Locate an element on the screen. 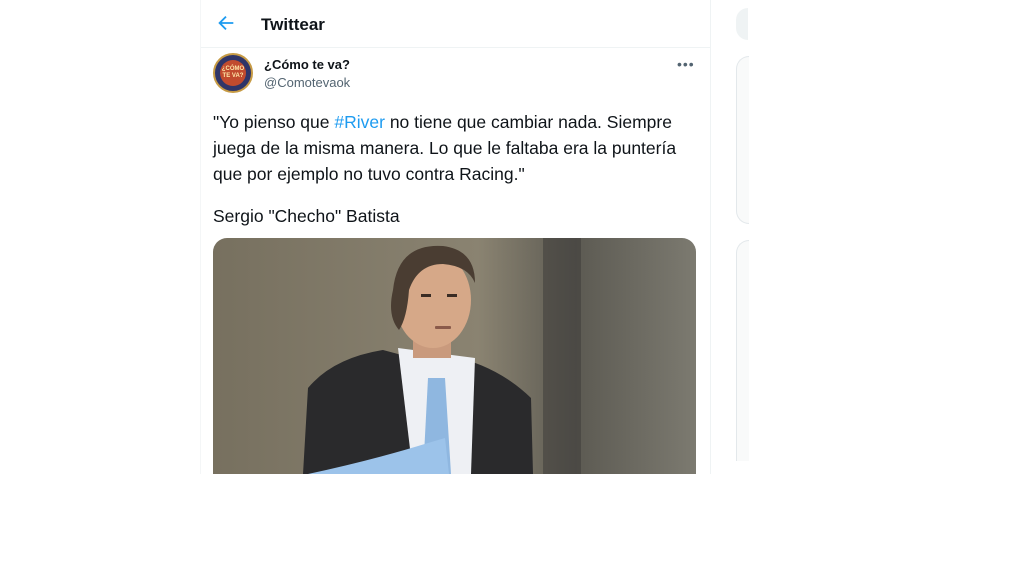 The width and height of the screenshot is (1024, 576). user-handle: @Comotevaok is located at coordinates (307, 82).